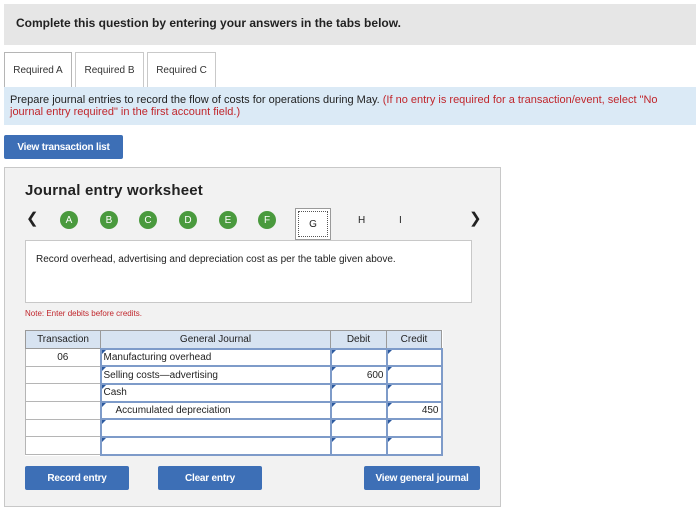 This screenshot has width=700, height=513. What do you see at coordinates (148, 220) in the screenshot?
I see `step-c-complete: C` at bounding box center [148, 220].